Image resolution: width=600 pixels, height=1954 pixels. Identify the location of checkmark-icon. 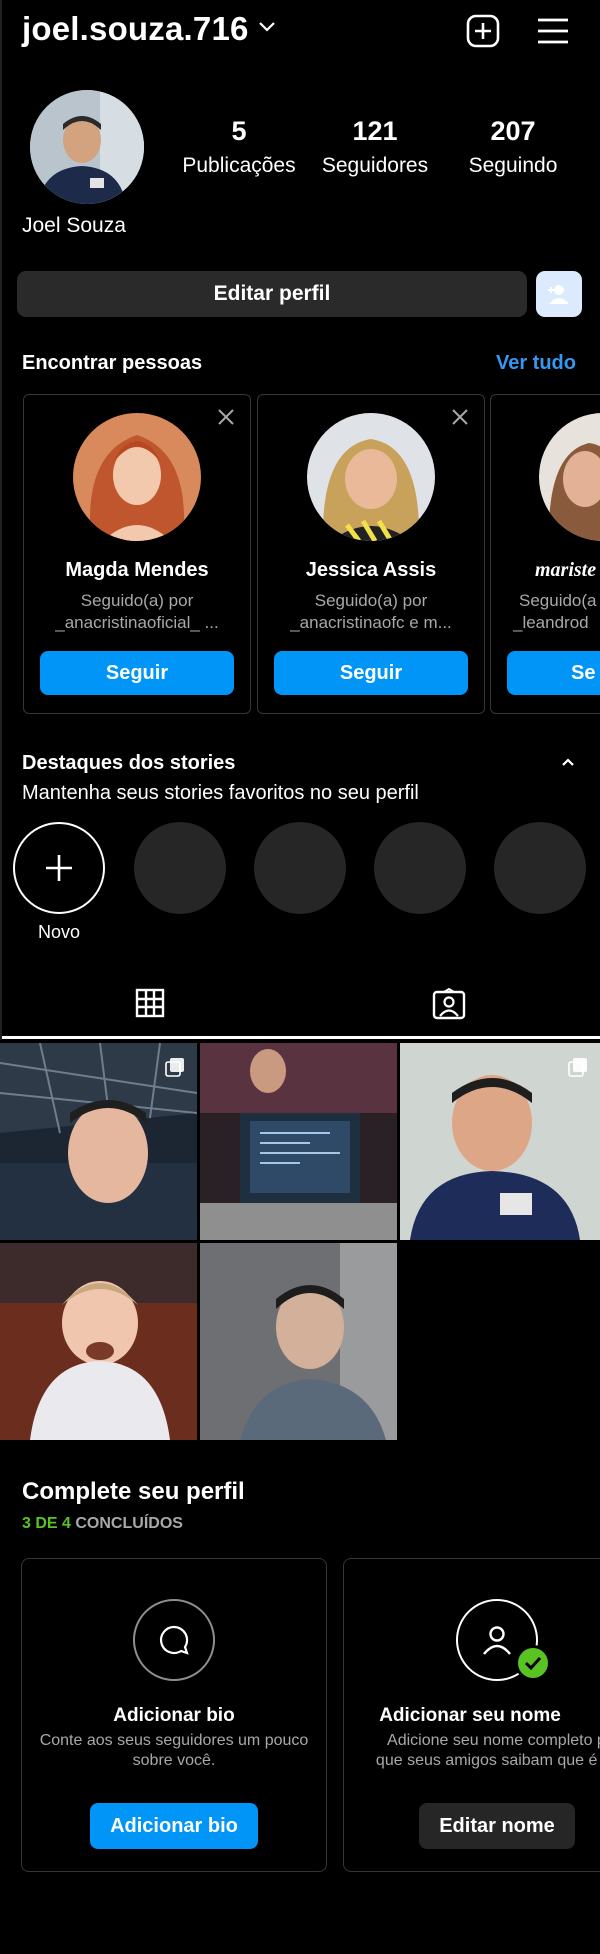
(533, 1663).